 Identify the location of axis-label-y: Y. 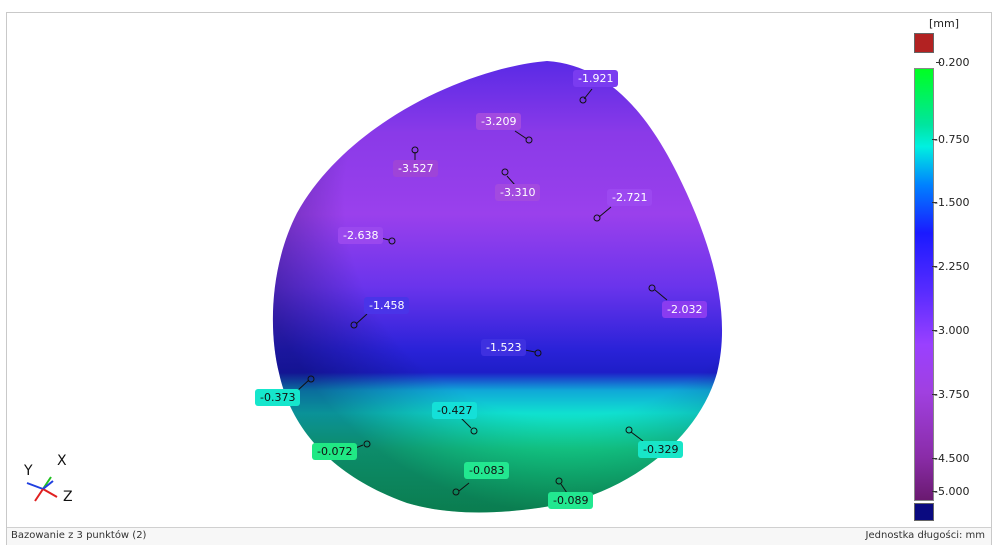
(28, 471).